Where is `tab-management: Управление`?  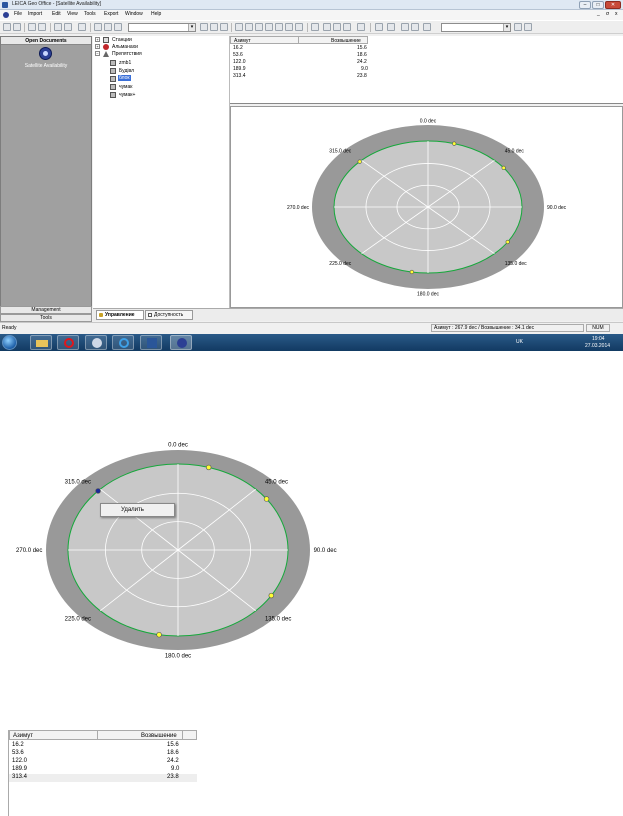
tab-management: Управление is located at coordinates (120, 315).